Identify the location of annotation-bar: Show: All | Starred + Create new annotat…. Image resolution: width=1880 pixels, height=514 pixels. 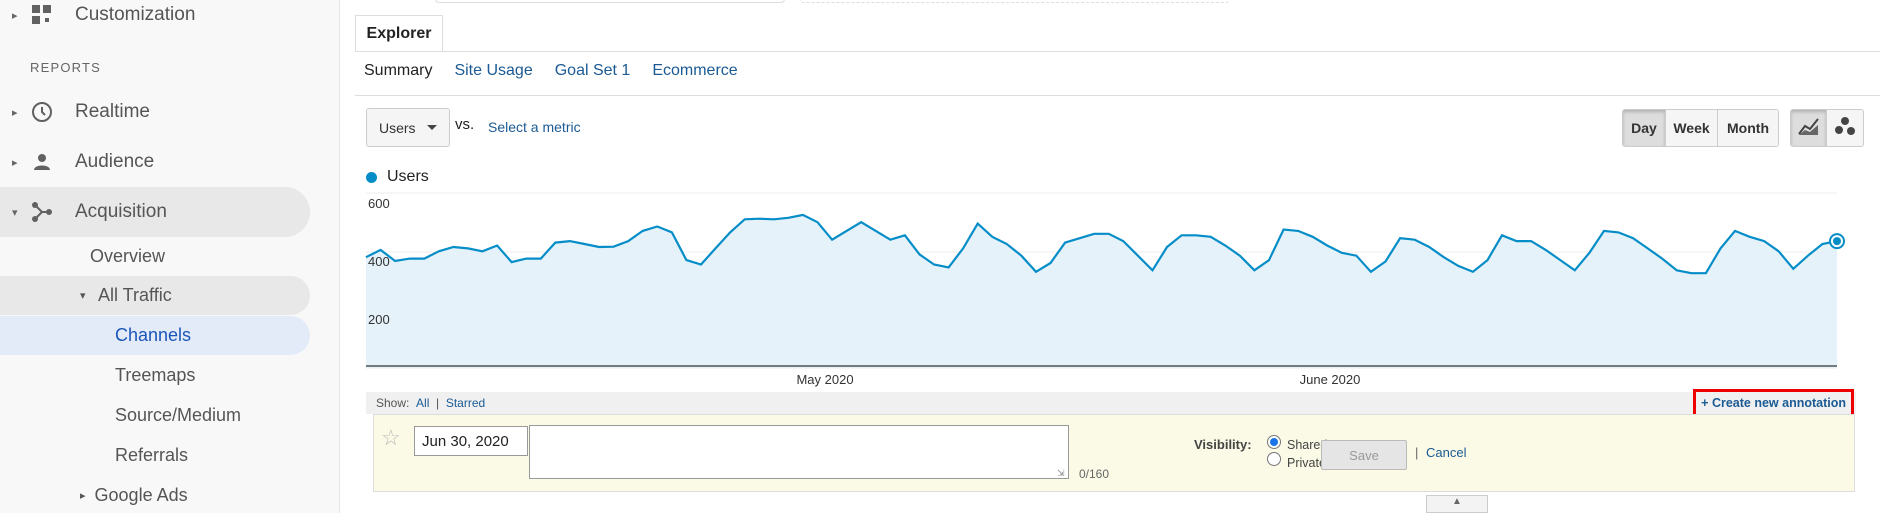
(1111, 403).